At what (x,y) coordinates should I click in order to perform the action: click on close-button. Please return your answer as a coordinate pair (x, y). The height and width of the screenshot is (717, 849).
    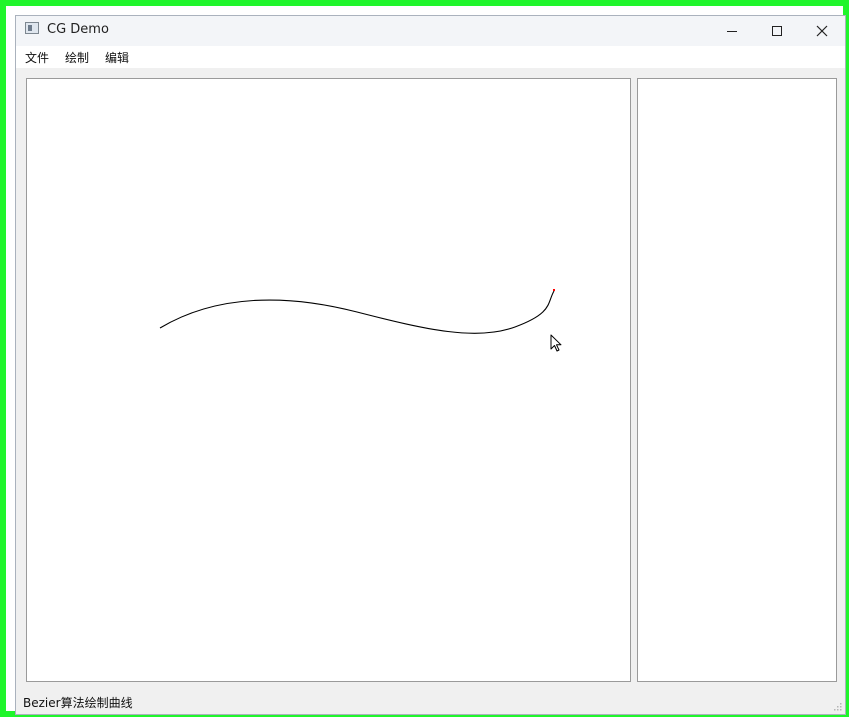
    Looking at the image, I should click on (821, 31).